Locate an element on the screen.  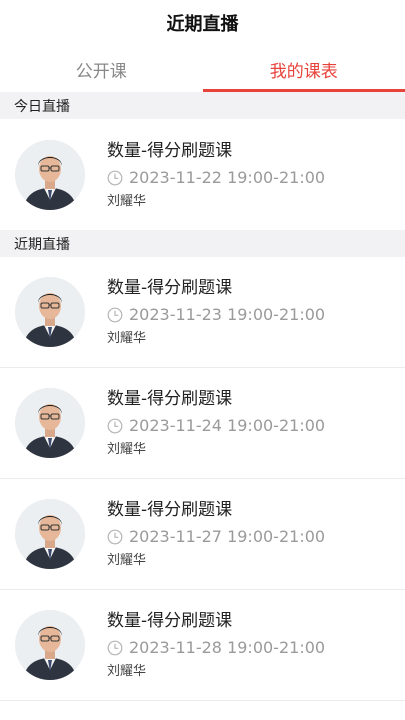
course-info: 数量-得分刷题课 2023-11-23 19:00-21:00 刘耀华 is located at coordinates (216, 312).